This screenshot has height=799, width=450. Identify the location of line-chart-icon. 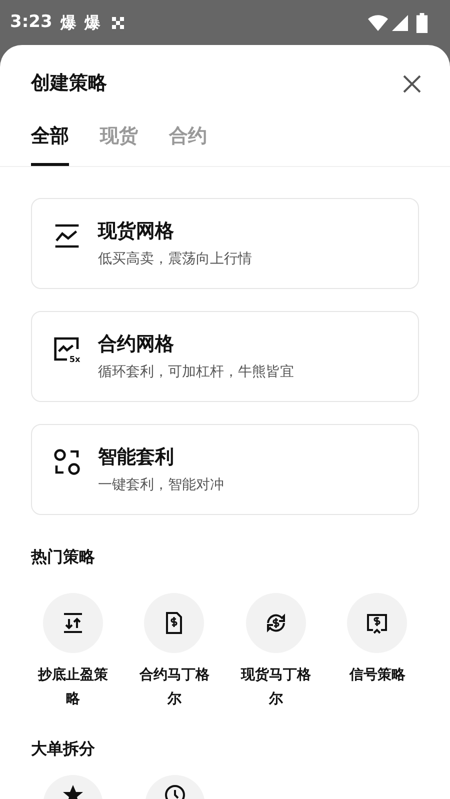
(67, 236).